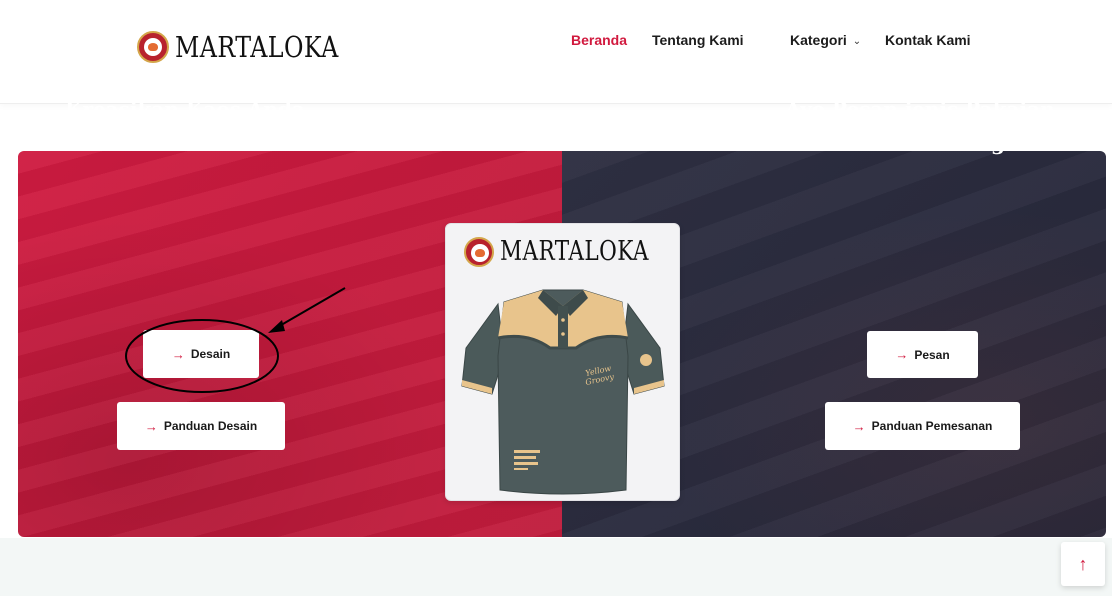 Image resolution: width=1112 pixels, height=596 pixels. Describe the element at coordinates (599, 40) in the screenshot. I see `nav-item-beranda: Beranda` at that location.